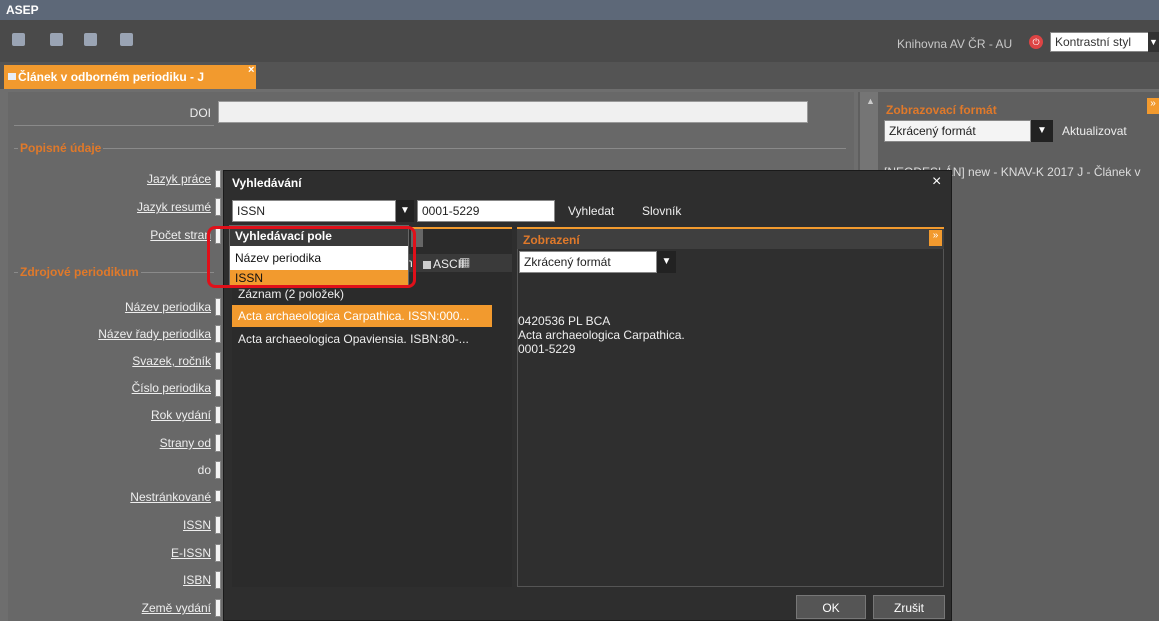  Describe the element at coordinates (513, 112) in the screenshot. I see `doi-input` at that location.